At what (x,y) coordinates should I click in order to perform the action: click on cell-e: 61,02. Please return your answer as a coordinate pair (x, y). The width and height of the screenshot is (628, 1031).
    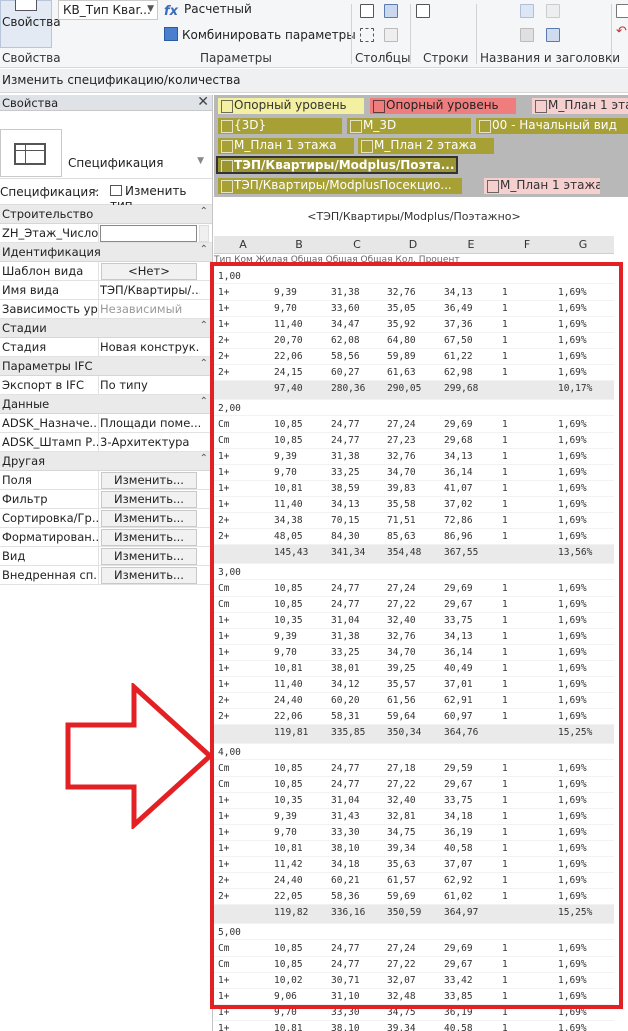
    Looking at the image, I should click on (458, 896).